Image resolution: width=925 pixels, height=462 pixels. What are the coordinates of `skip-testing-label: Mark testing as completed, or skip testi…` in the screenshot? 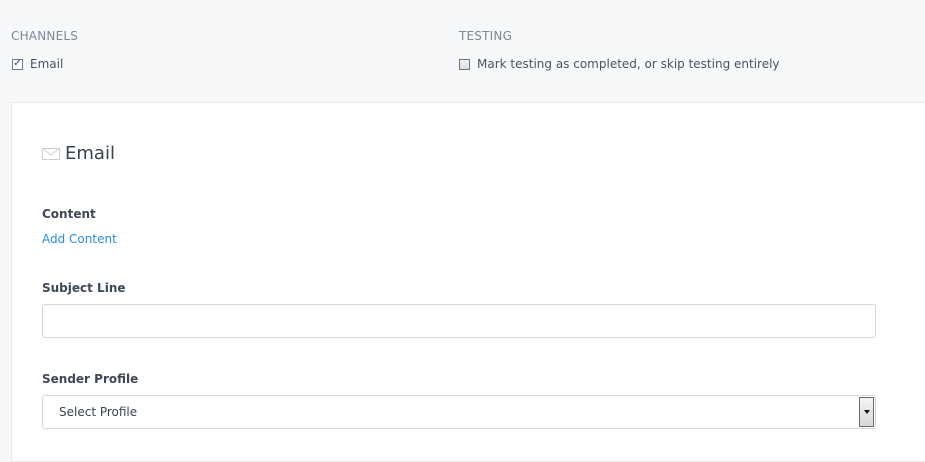 It's located at (628, 64).